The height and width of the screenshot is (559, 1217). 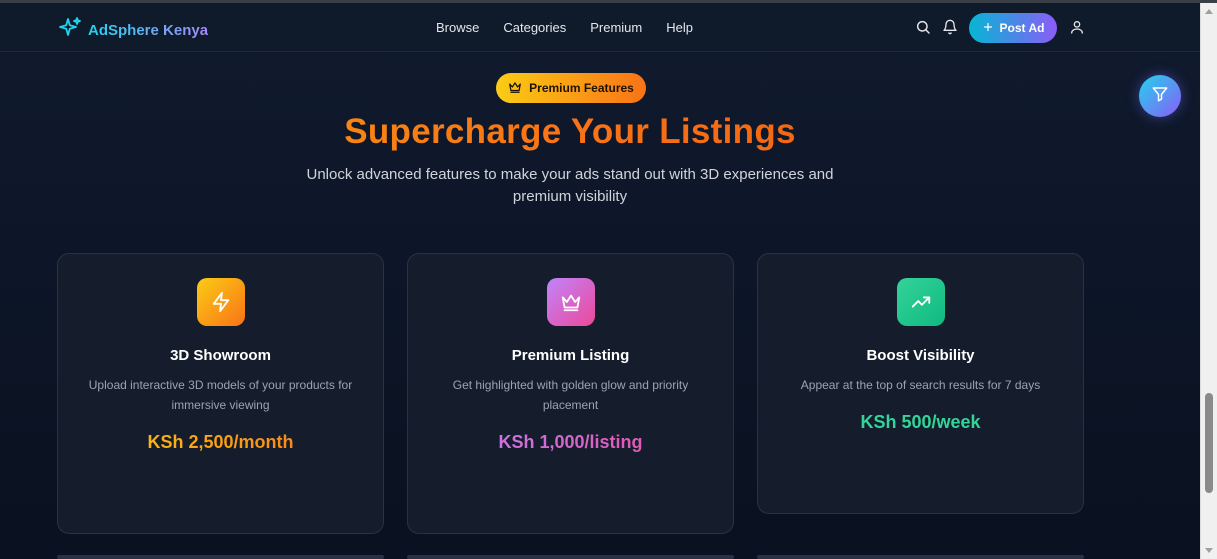 What do you see at coordinates (570, 442) in the screenshot?
I see `card-price: KSh 1,000/listing` at bounding box center [570, 442].